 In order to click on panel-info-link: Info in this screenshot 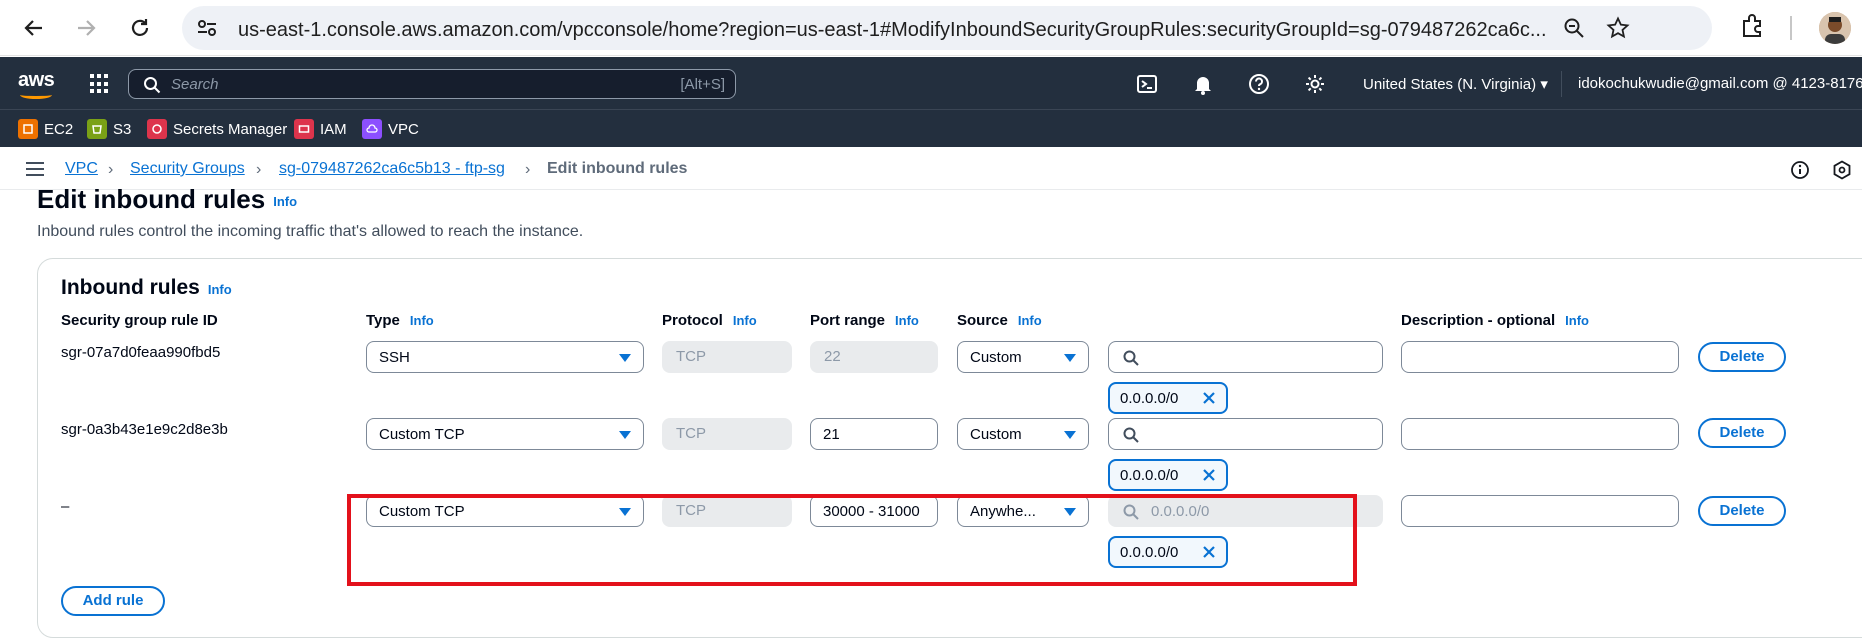, I will do `click(220, 289)`.